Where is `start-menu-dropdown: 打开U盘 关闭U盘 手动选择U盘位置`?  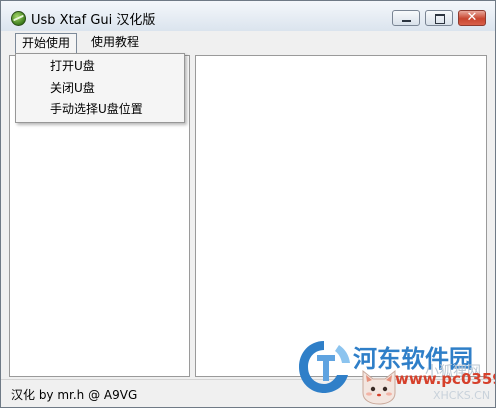
start-menu-dropdown: 打开U盘 关闭U盘 手动选择U盘位置 is located at coordinates (100, 88).